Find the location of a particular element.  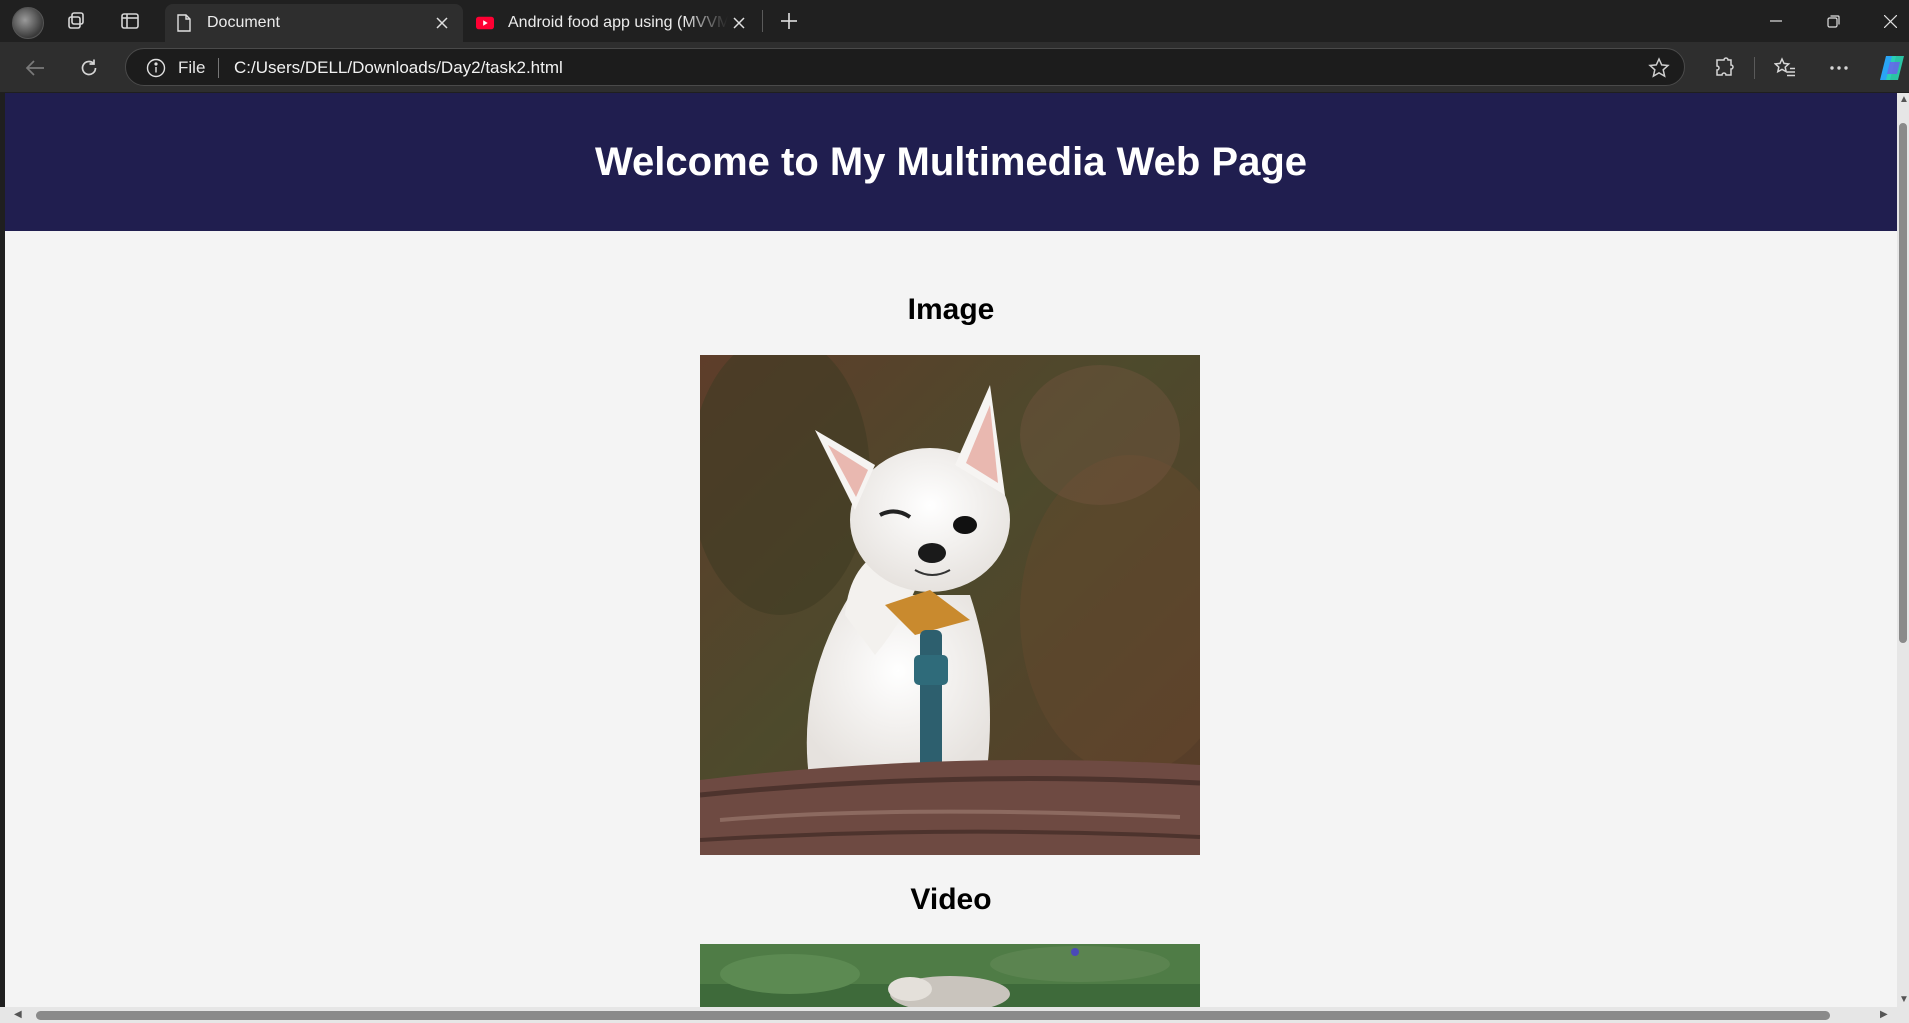

favorite-star-icon is located at coordinates (1659, 68).